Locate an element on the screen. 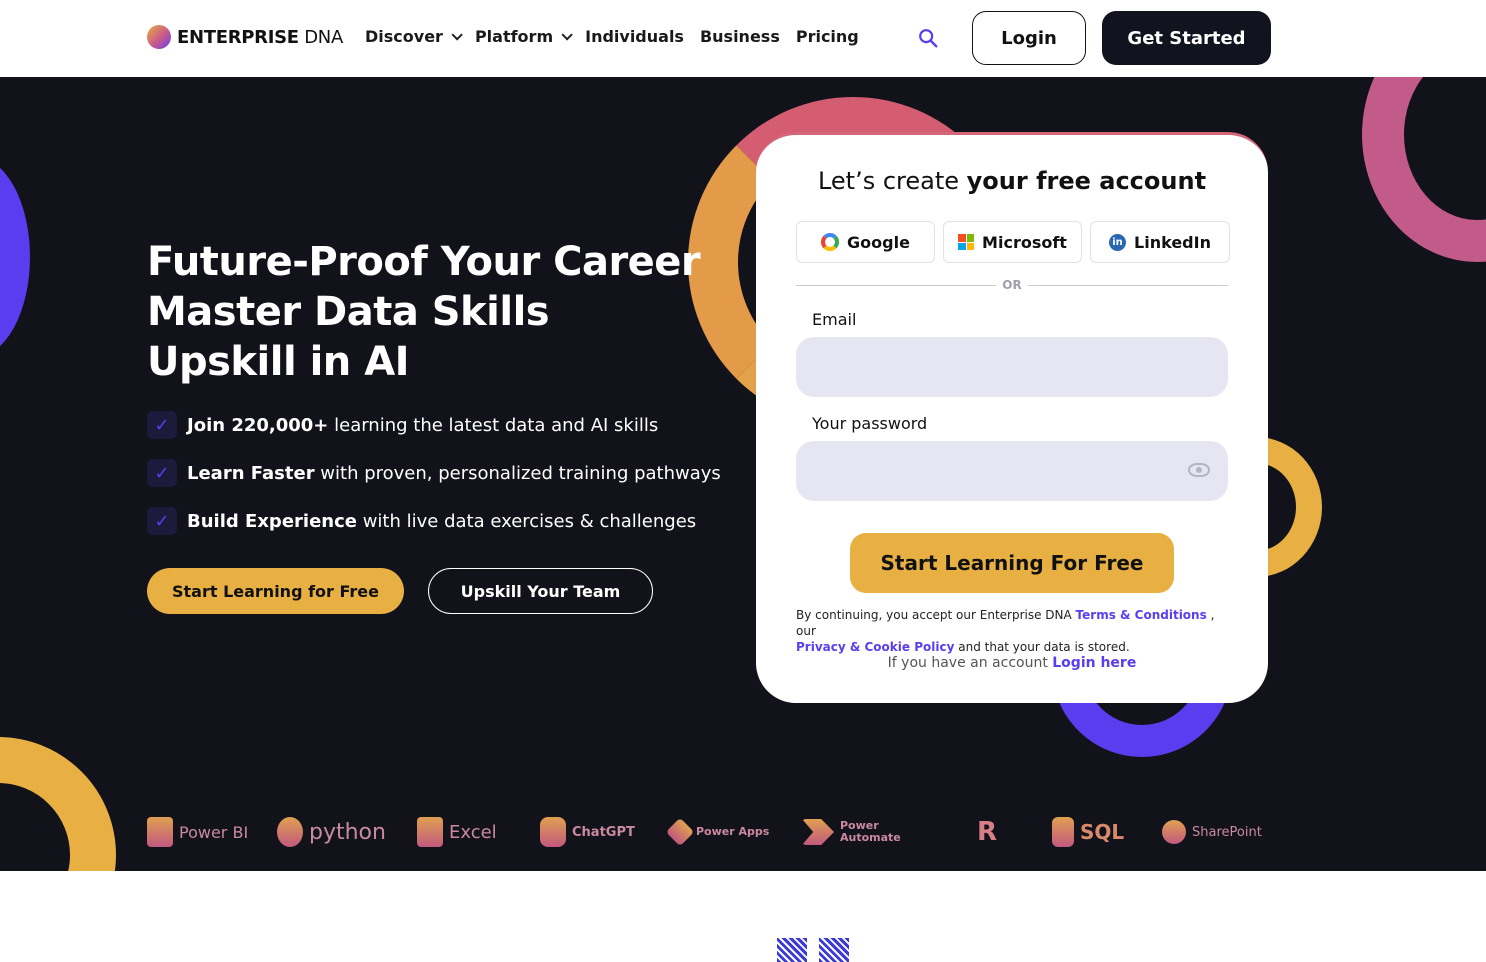 This screenshot has width=1486, height=962. powerbi-logo: Power BI is located at coordinates (212, 832).